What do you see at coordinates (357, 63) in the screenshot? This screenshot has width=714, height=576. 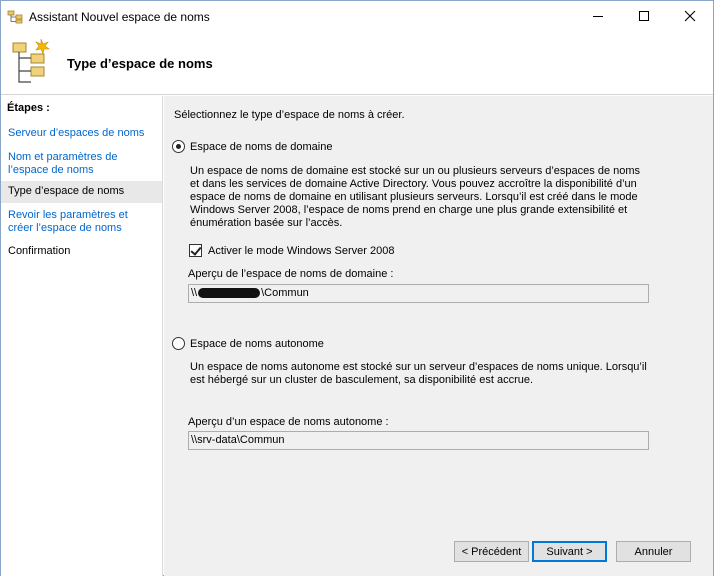 I see `wizard-header: Type d’espace de noms` at bounding box center [357, 63].